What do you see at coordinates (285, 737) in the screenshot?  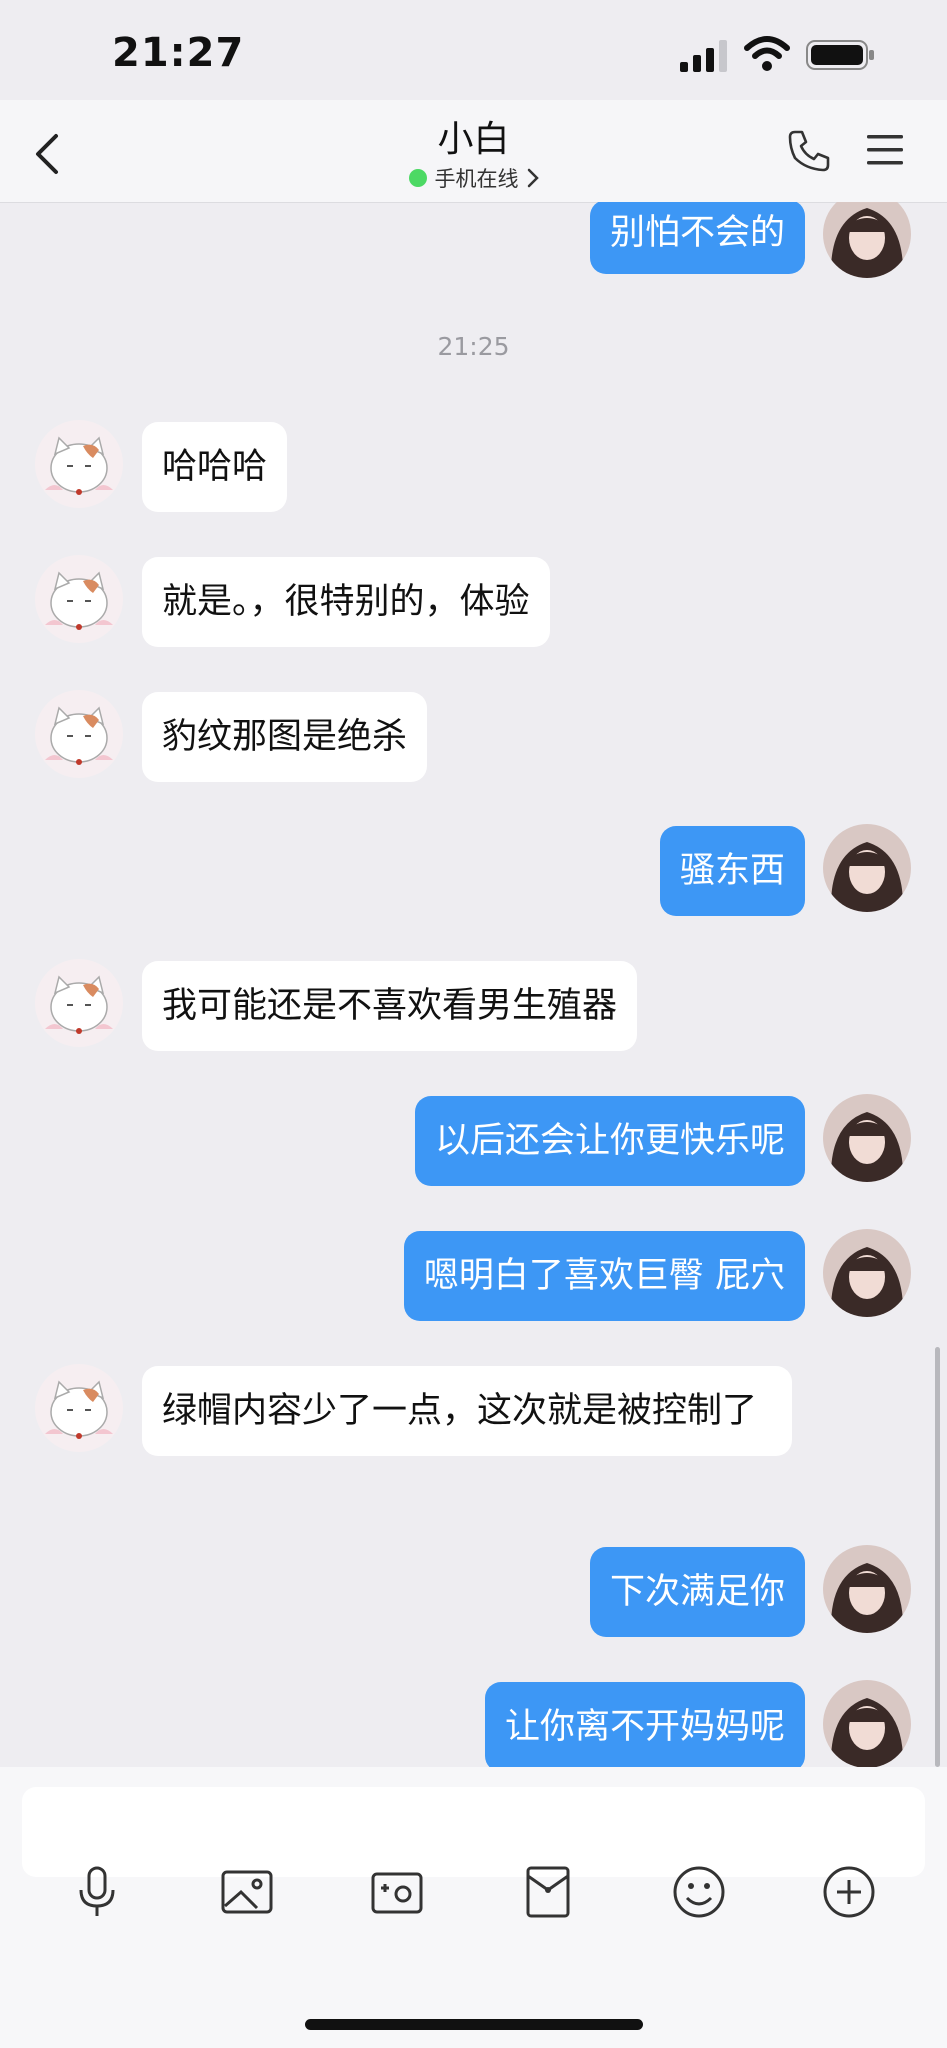 I see `message-bubble-incoming: 豹纹那图是绝杀` at bounding box center [285, 737].